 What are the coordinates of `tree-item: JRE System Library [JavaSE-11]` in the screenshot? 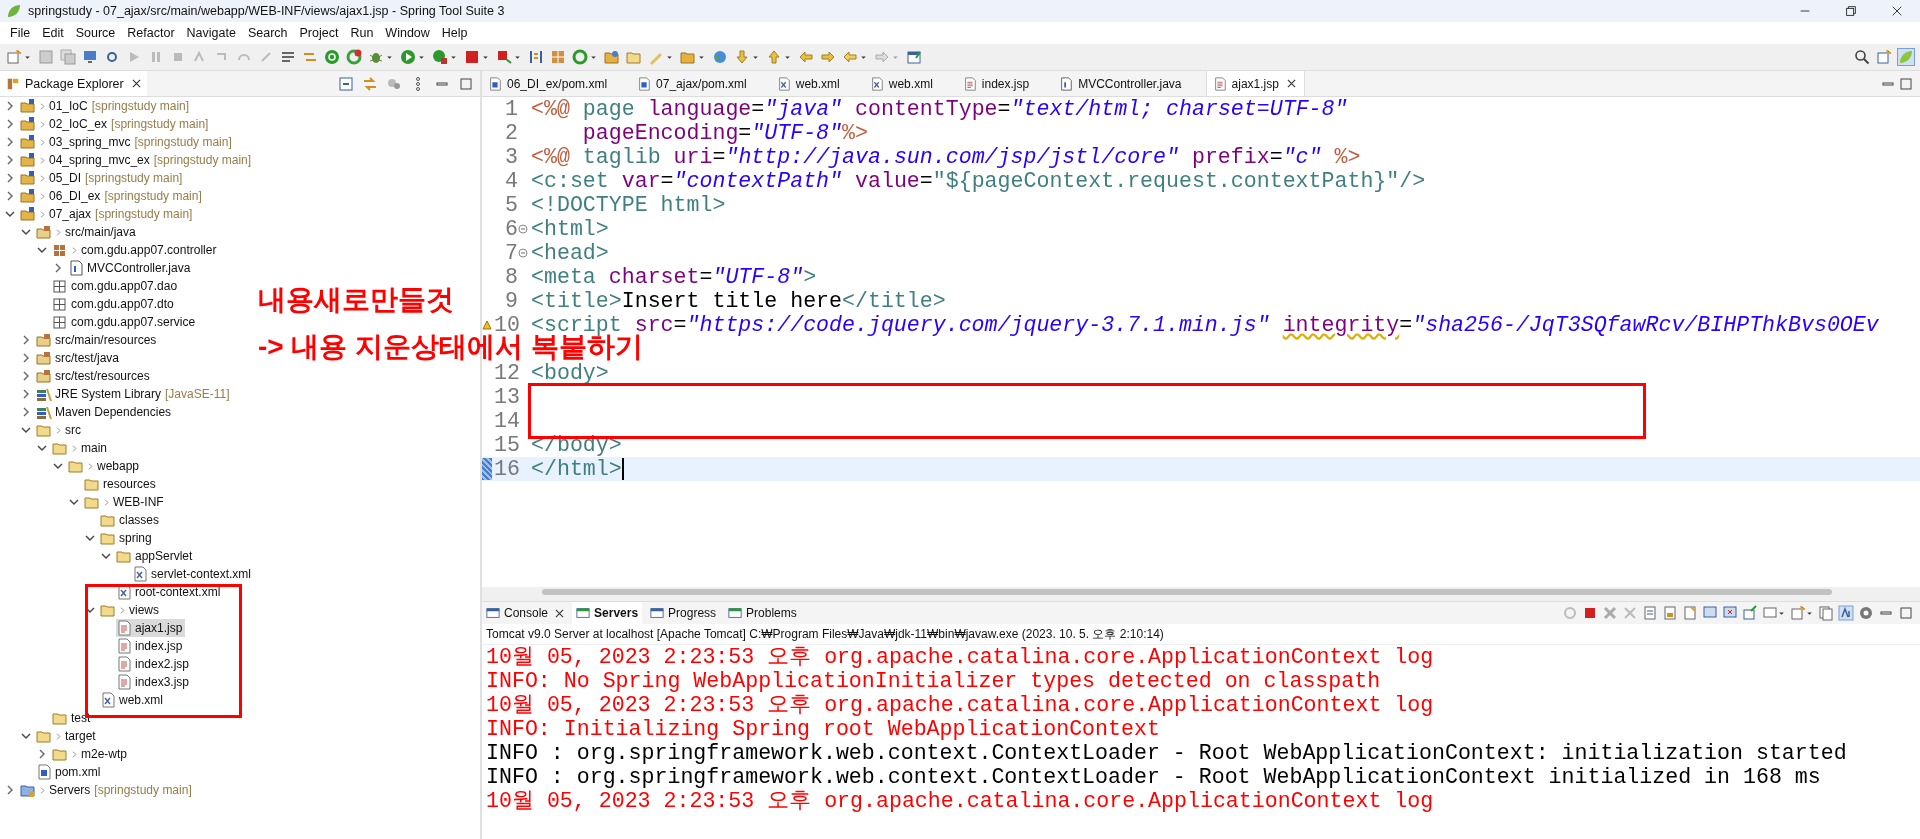 It's located at (134, 394).